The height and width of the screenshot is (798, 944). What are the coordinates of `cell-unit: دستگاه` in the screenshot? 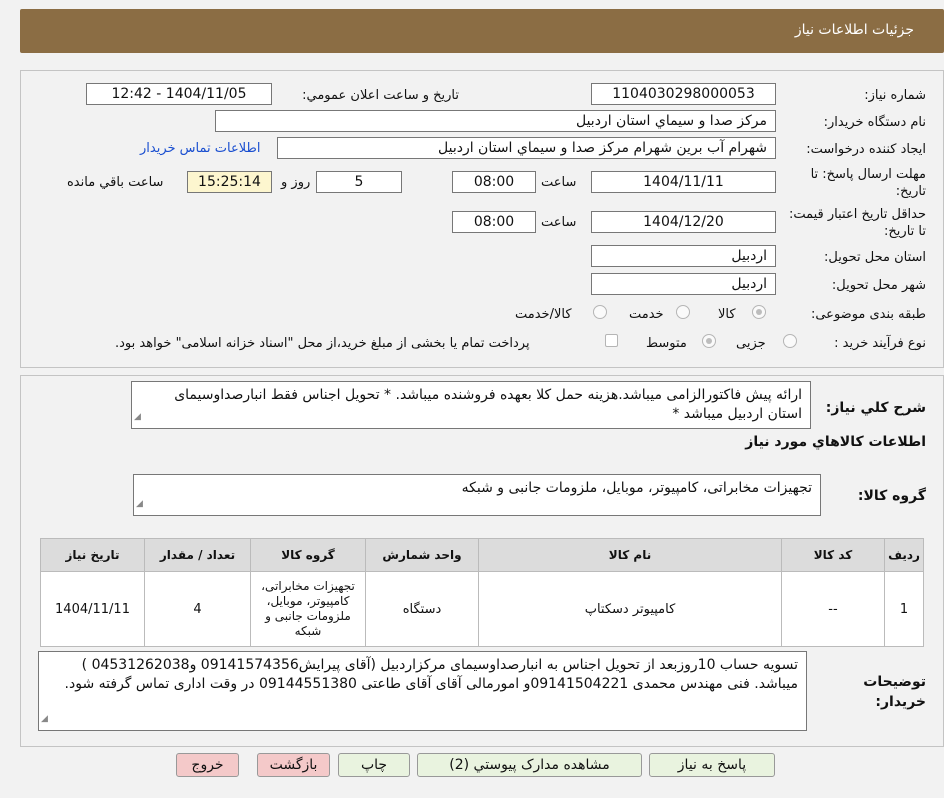 It's located at (422, 609).